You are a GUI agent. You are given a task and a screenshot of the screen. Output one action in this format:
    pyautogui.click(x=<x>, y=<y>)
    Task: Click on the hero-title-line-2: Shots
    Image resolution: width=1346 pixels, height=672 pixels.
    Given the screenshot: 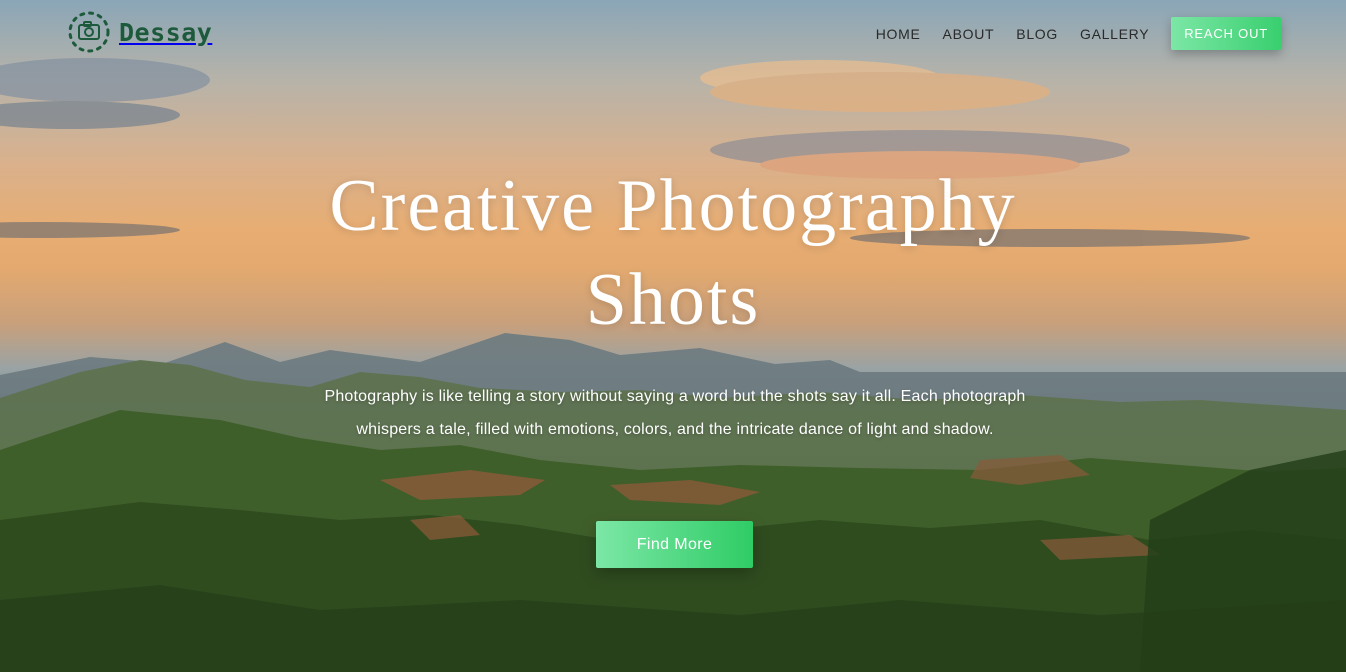 What is the action you would take?
    pyautogui.click(x=673, y=300)
    